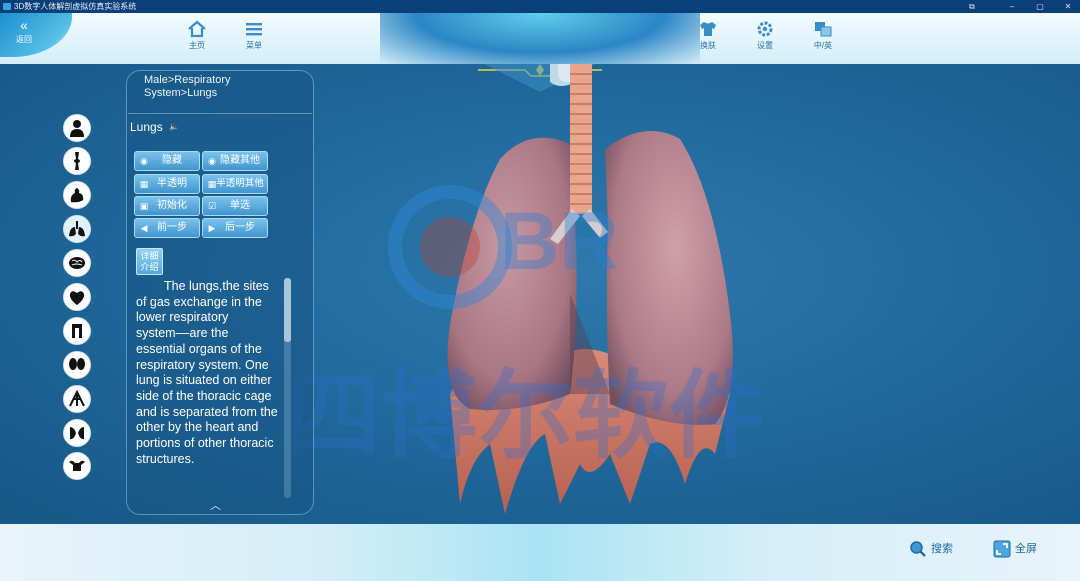  What do you see at coordinates (7, 6) in the screenshot?
I see `app-icon` at bounding box center [7, 6].